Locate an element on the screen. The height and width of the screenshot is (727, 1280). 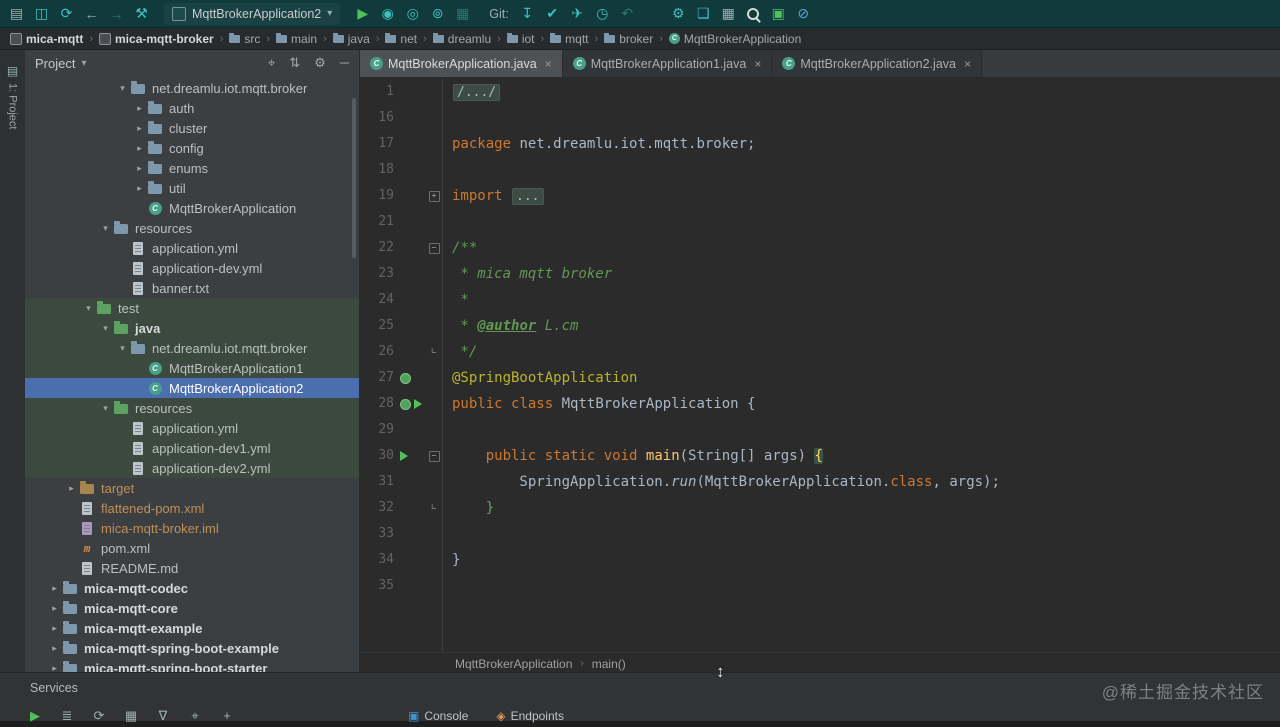
sort-icon: ≣ is located at coordinates (67, 716).